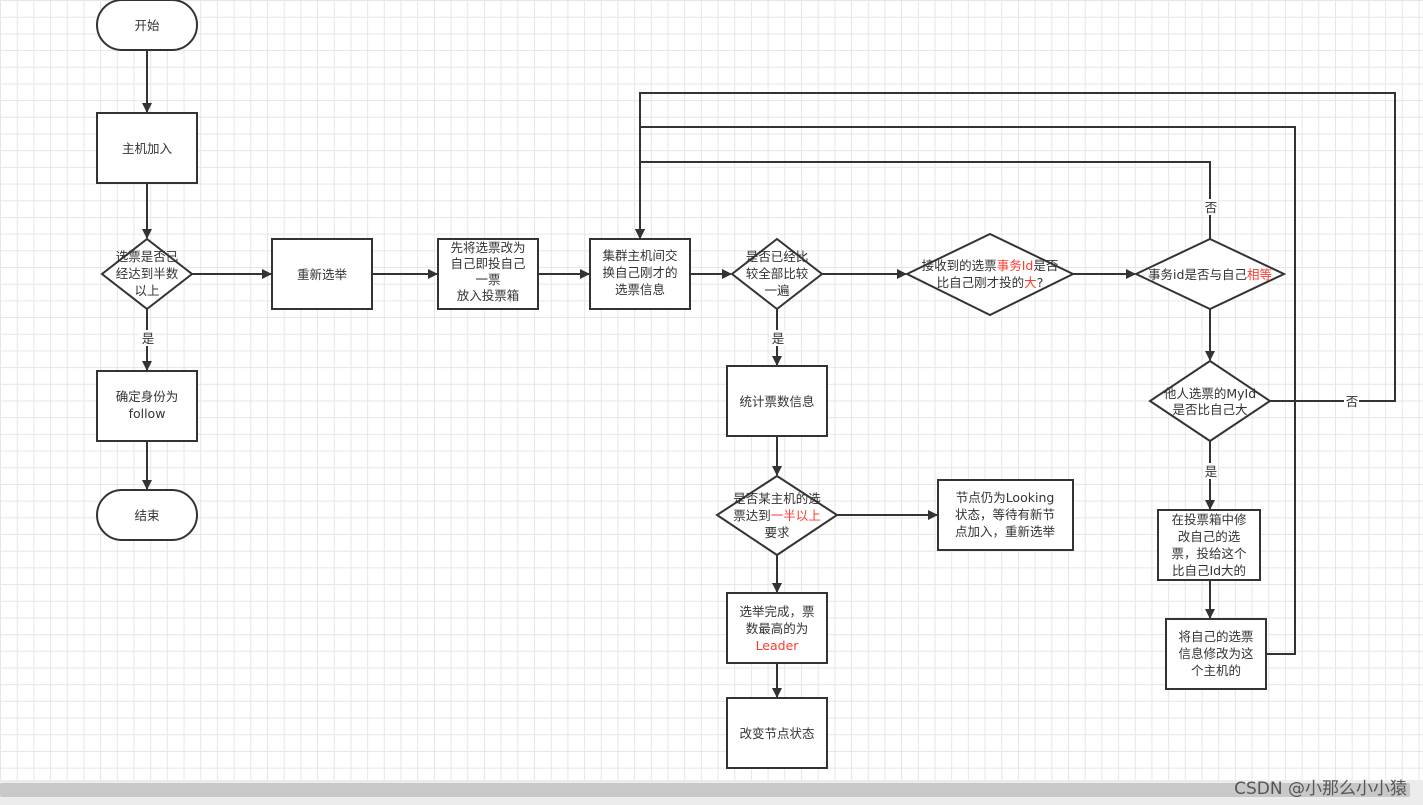 The width and height of the screenshot is (1423, 805). What do you see at coordinates (776, 611) in the screenshot?
I see `svg-text: 选举完成，票` at bounding box center [776, 611].